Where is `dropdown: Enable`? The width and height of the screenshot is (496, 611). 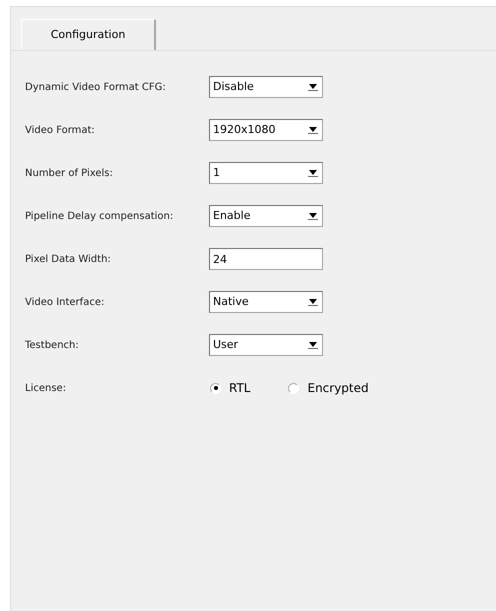 dropdown: Enable is located at coordinates (266, 216).